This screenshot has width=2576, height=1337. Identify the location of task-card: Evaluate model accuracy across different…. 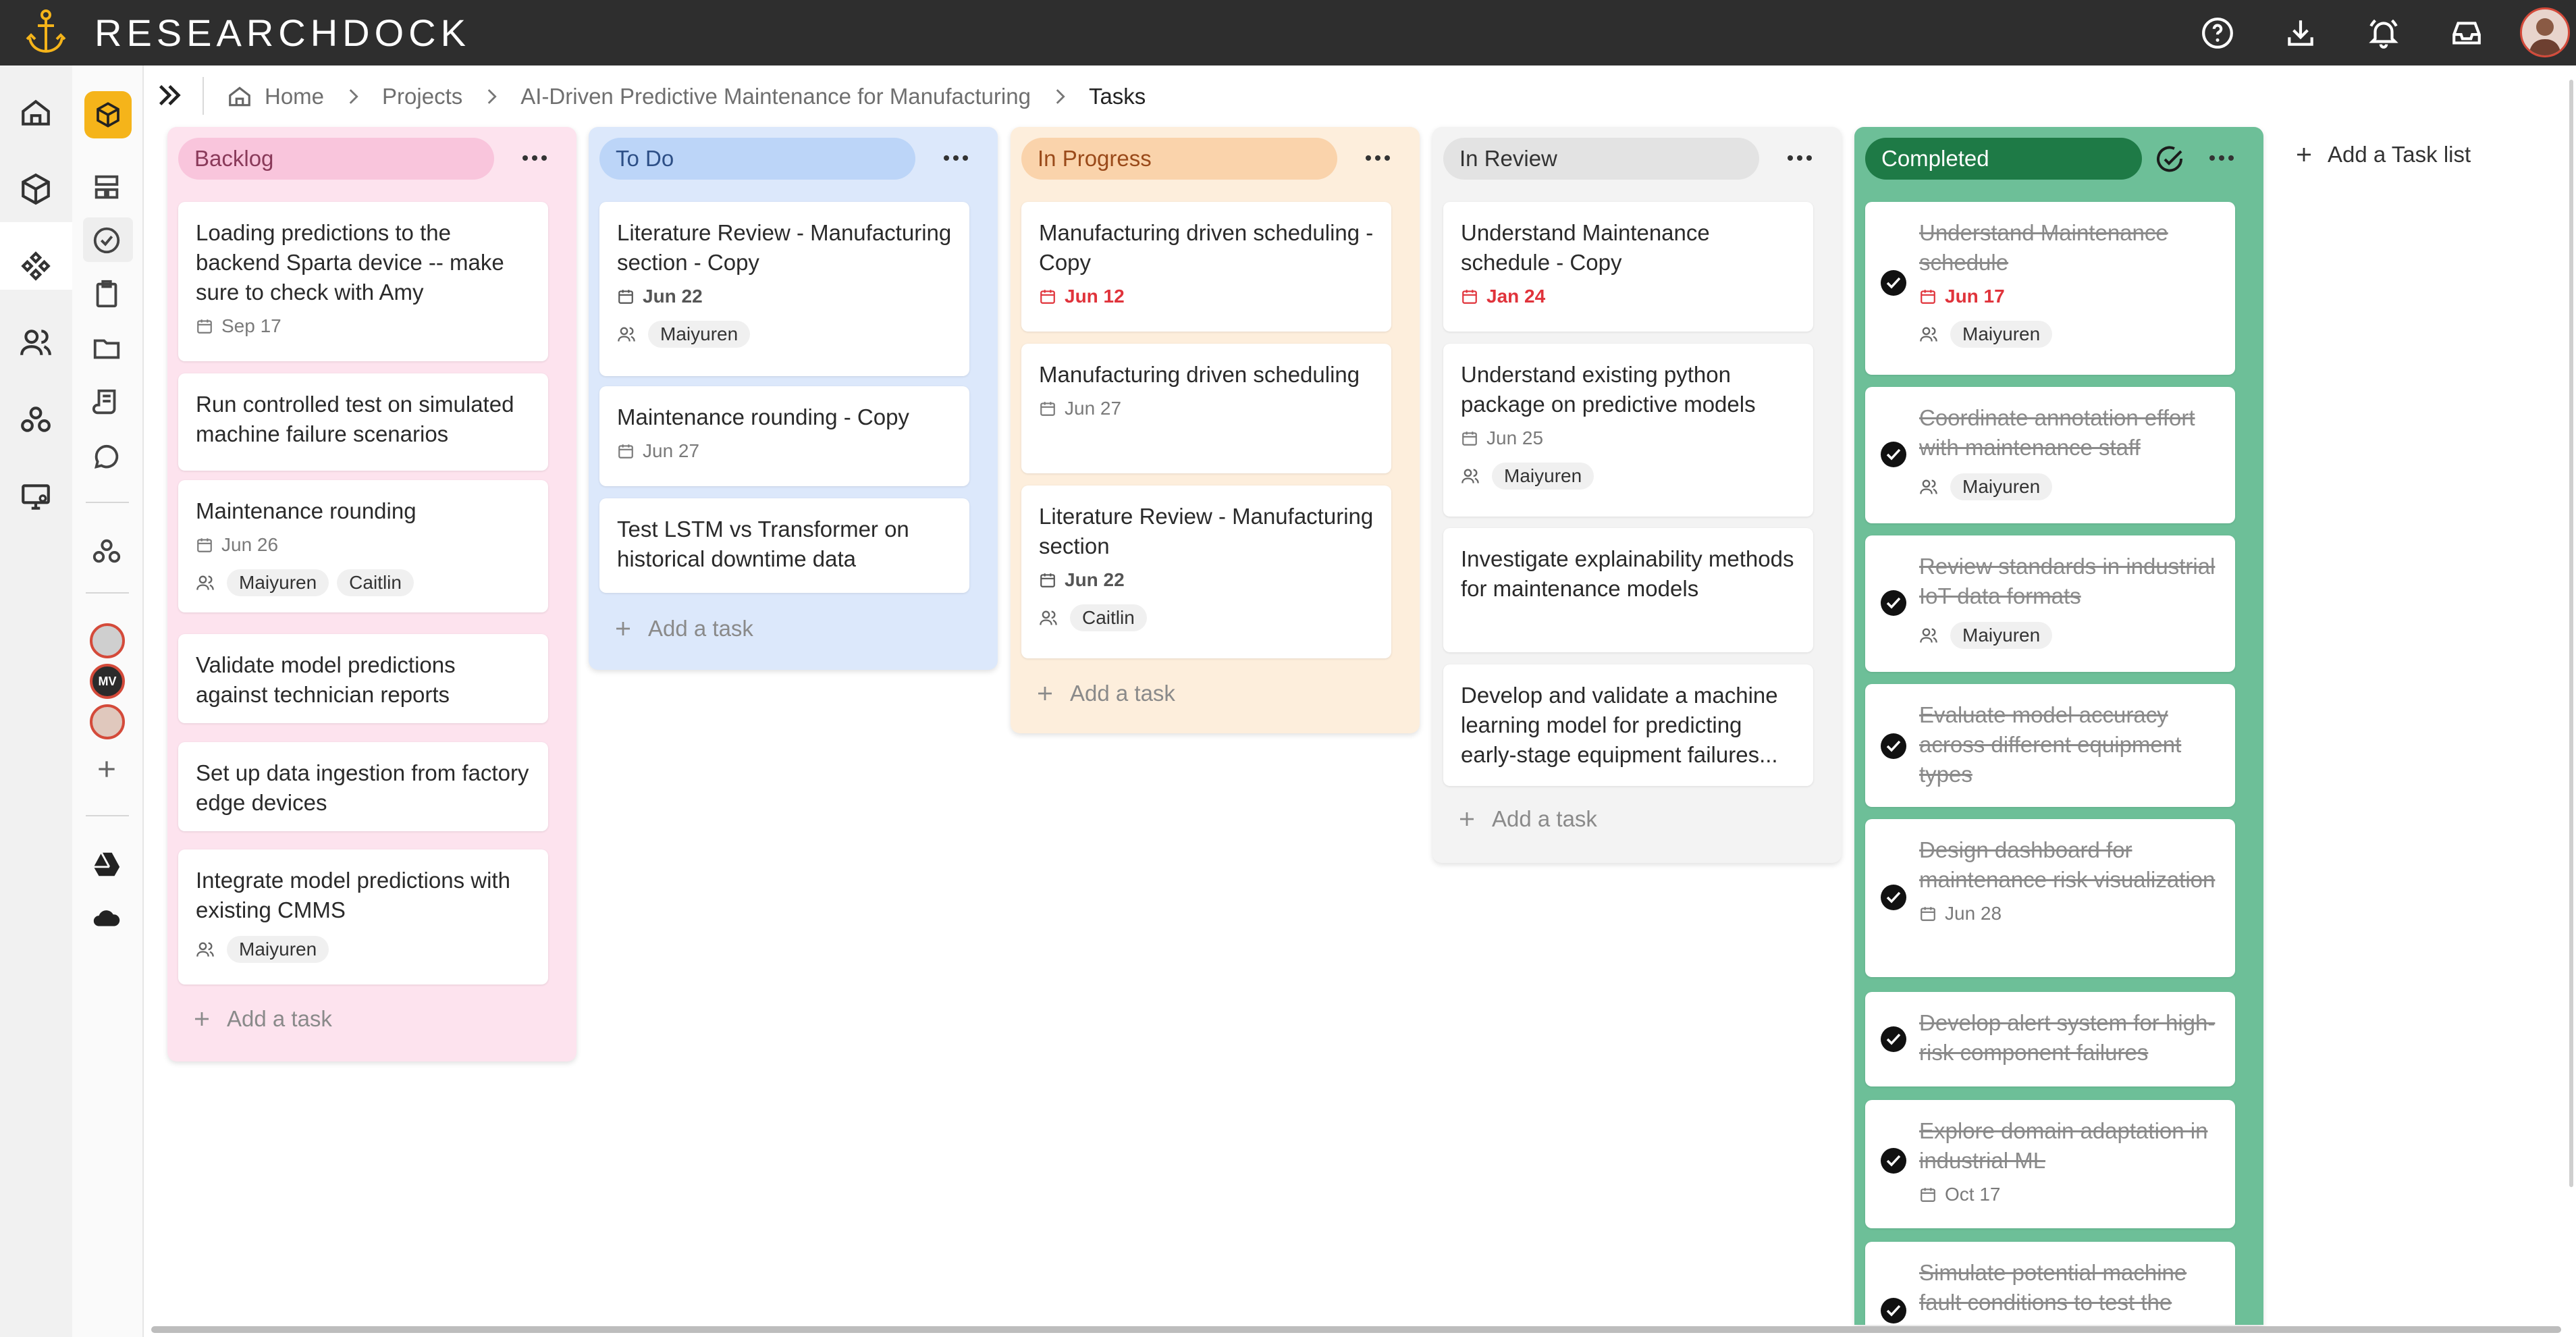
(2050, 745).